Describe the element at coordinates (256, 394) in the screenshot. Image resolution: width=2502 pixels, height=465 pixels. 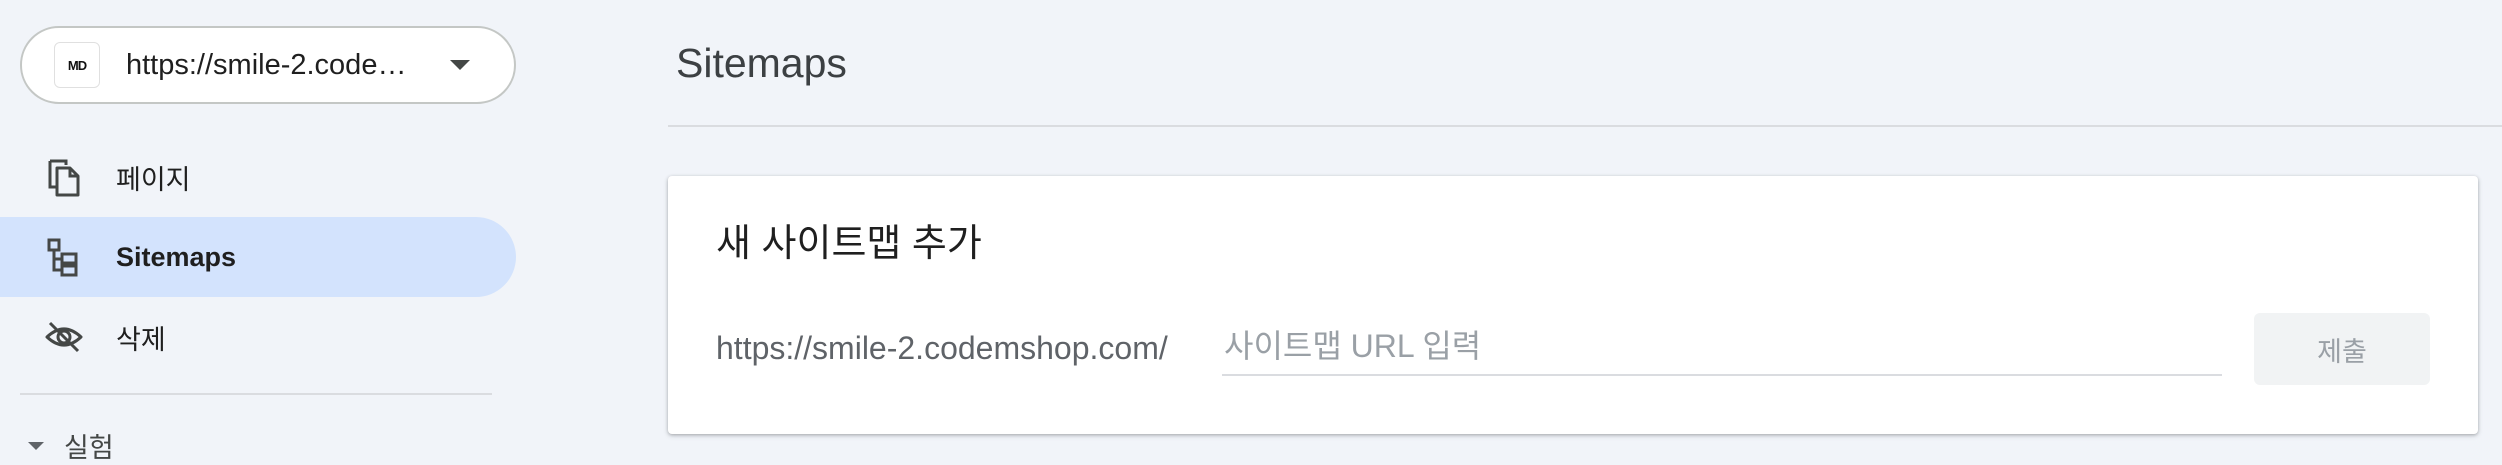
I see `sidebar-divider` at that location.